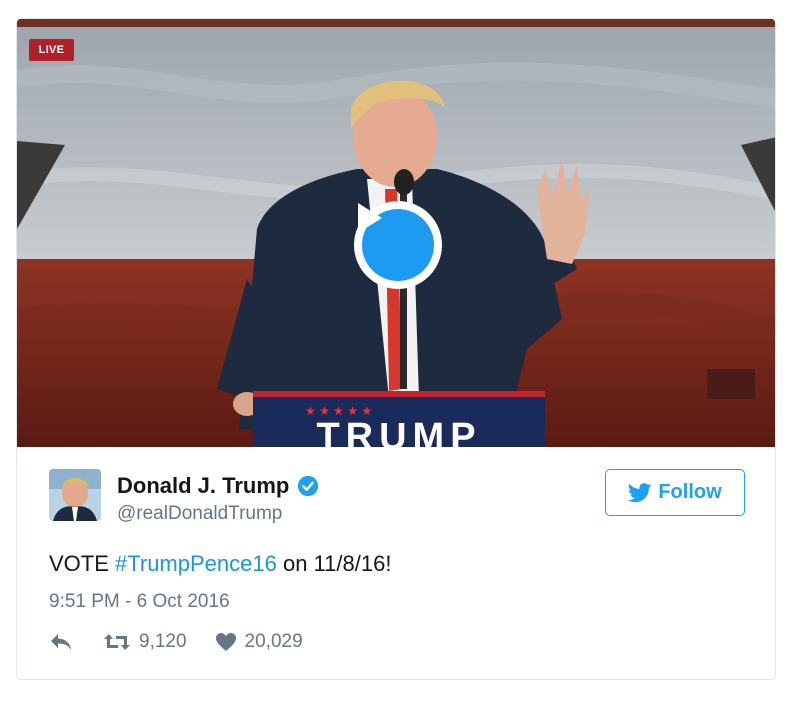 The image size is (799, 701). What do you see at coordinates (273, 641) in the screenshot?
I see `like-count: 20,029` at bounding box center [273, 641].